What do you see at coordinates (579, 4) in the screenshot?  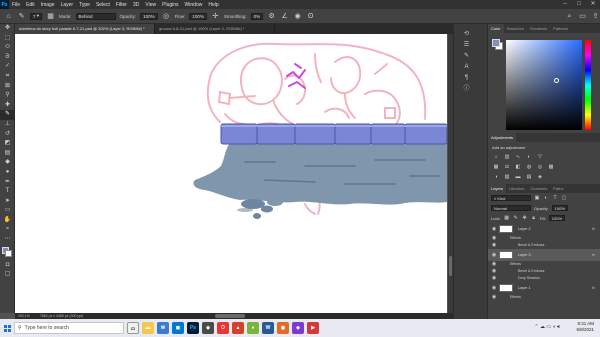 I see `maximize-button: □` at bounding box center [579, 4].